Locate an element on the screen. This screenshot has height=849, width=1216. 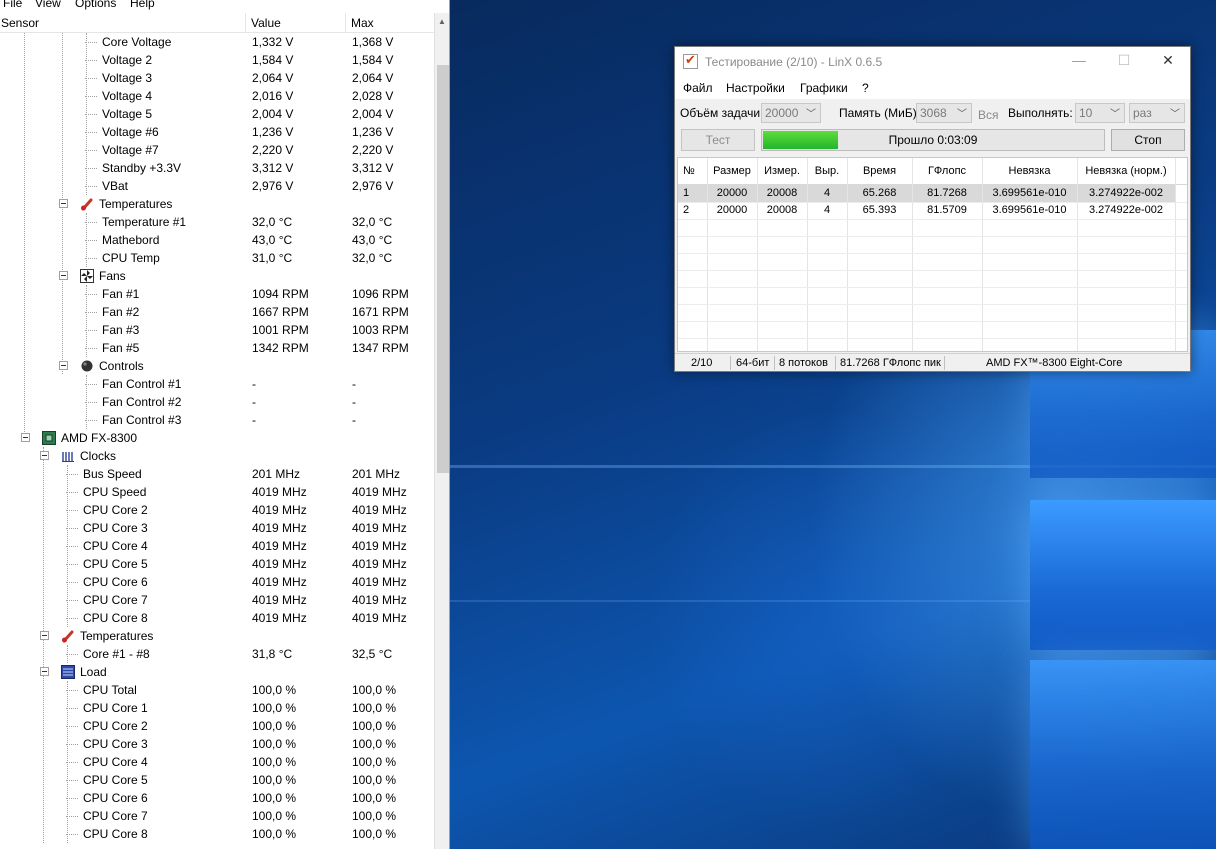
problem-size-combo: 20000 ﹀ is located at coordinates (791, 113).